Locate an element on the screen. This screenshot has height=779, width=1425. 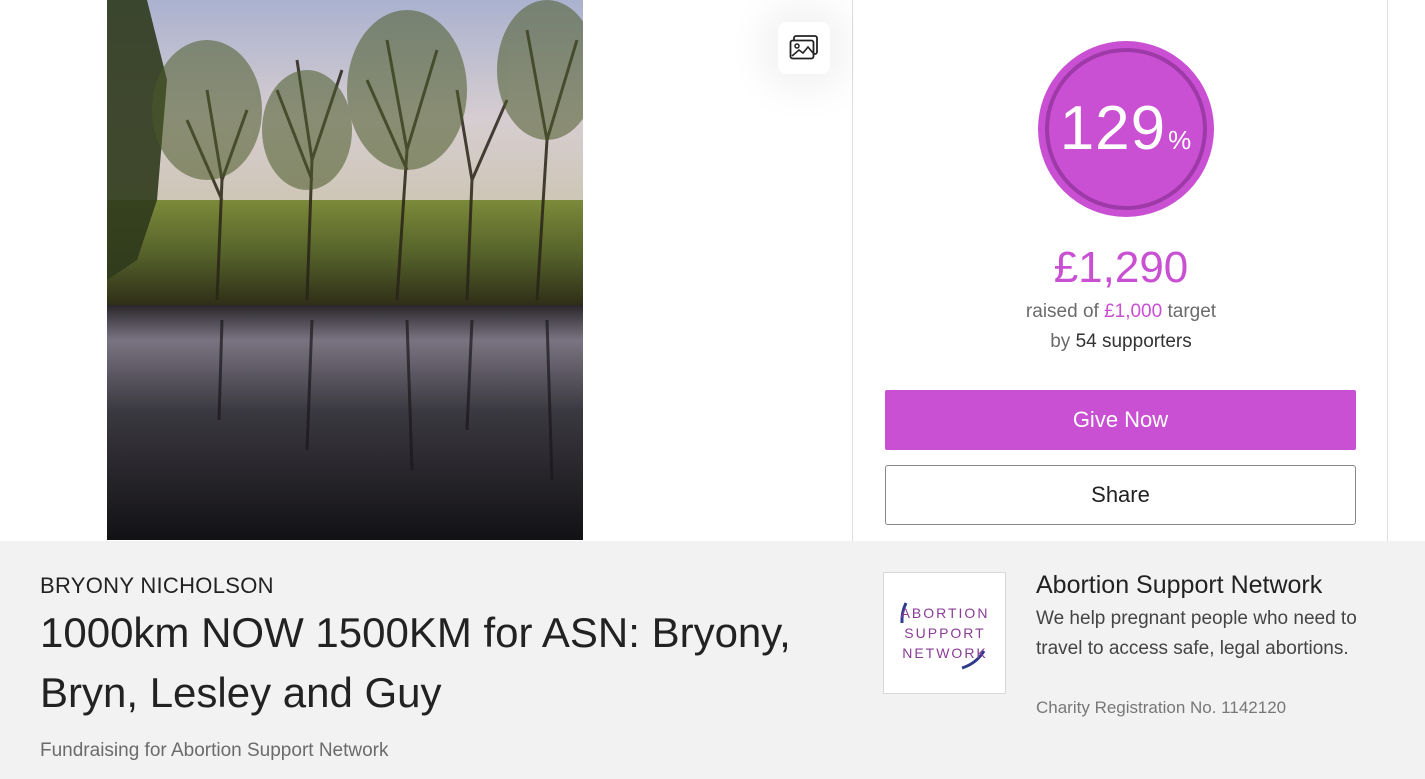
charity-registration: Charity Registration No. 1142120 is located at coordinates (1161, 707).